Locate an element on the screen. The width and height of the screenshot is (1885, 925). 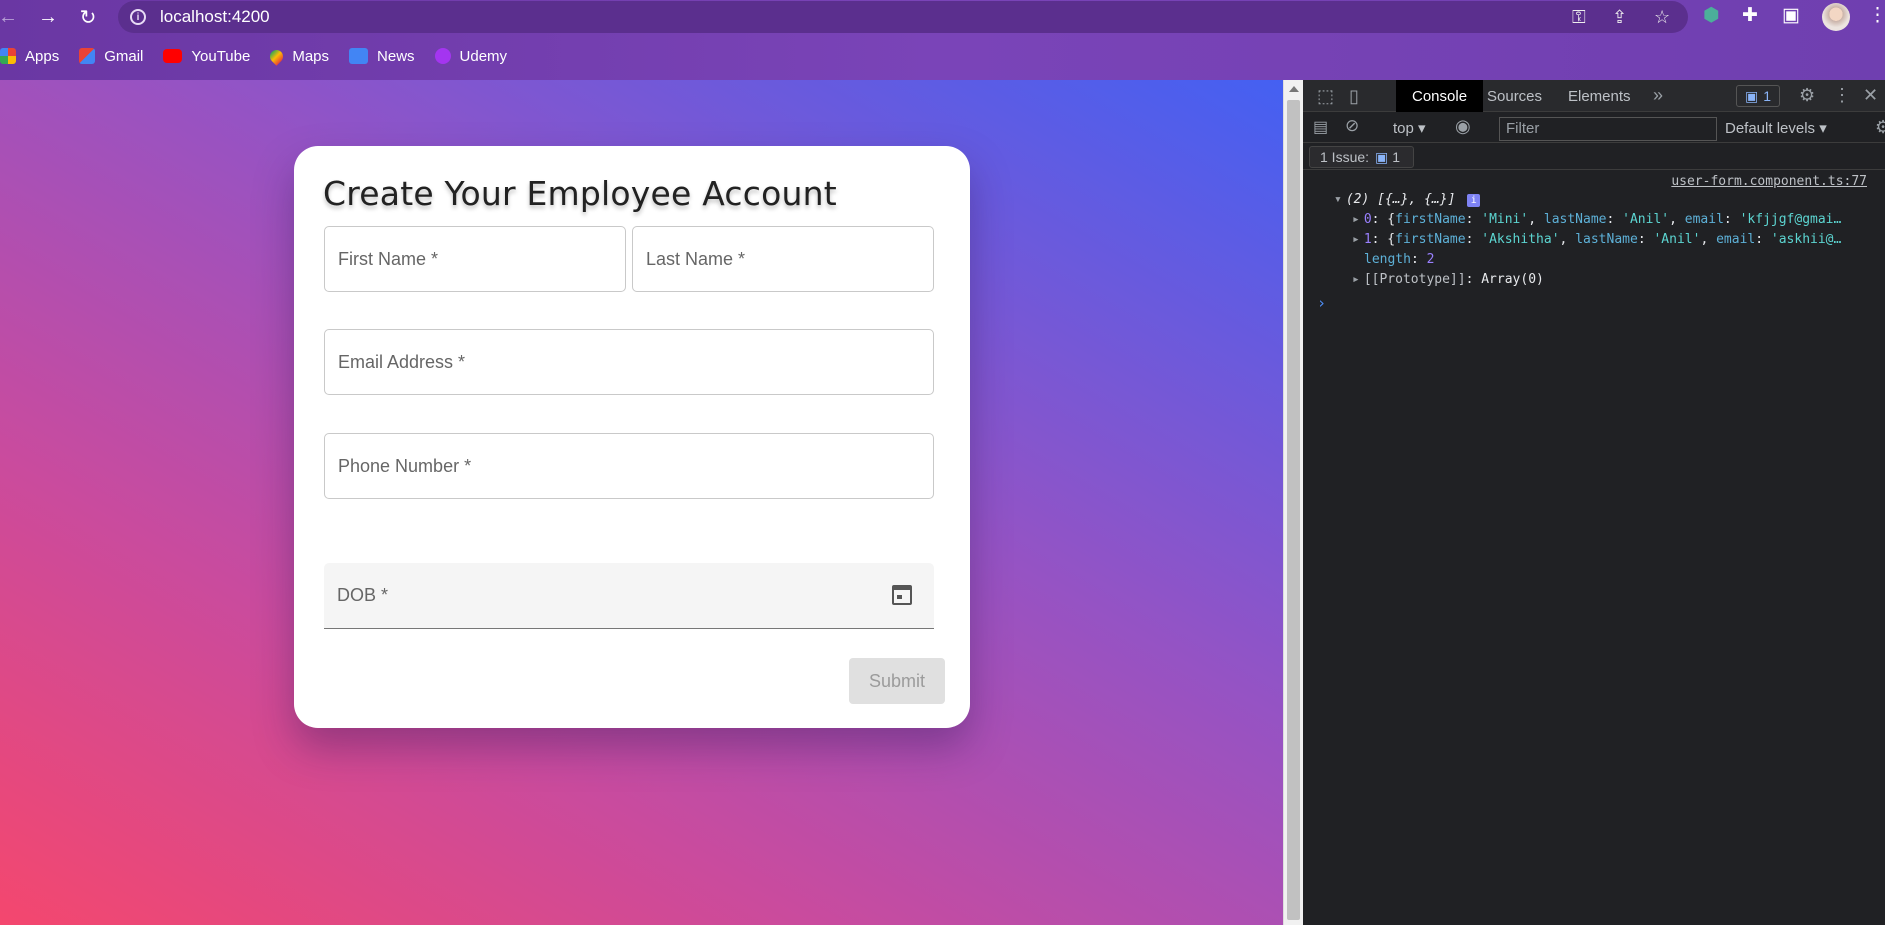
issues-button: 1 Issue: ▣ 1 is located at coordinates (1361, 157).